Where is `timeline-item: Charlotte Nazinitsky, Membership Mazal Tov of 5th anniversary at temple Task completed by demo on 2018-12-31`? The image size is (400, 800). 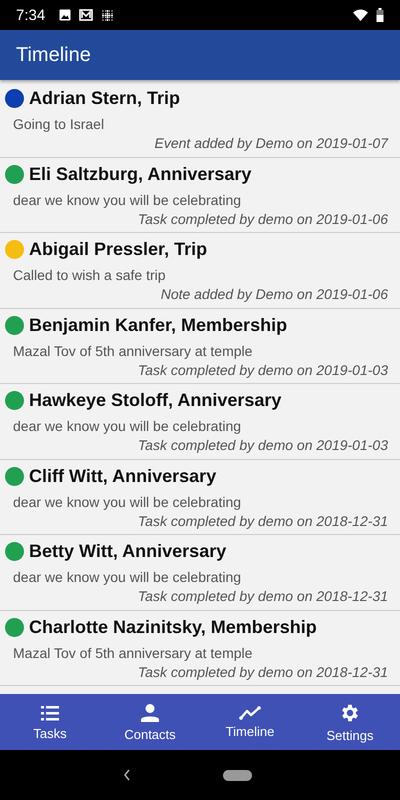 timeline-item: Charlotte Nazinitsky, Membership Mazal Tov of 5th anniversary at temple Task completed by demo on 2018-12-31 is located at coordinates (200, 648).